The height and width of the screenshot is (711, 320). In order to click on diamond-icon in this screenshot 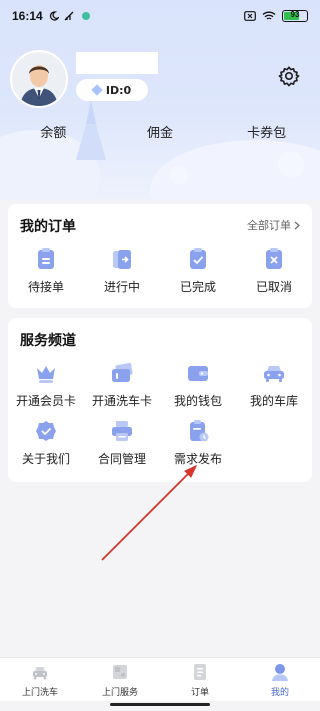, I will do `click(97, 90)`.